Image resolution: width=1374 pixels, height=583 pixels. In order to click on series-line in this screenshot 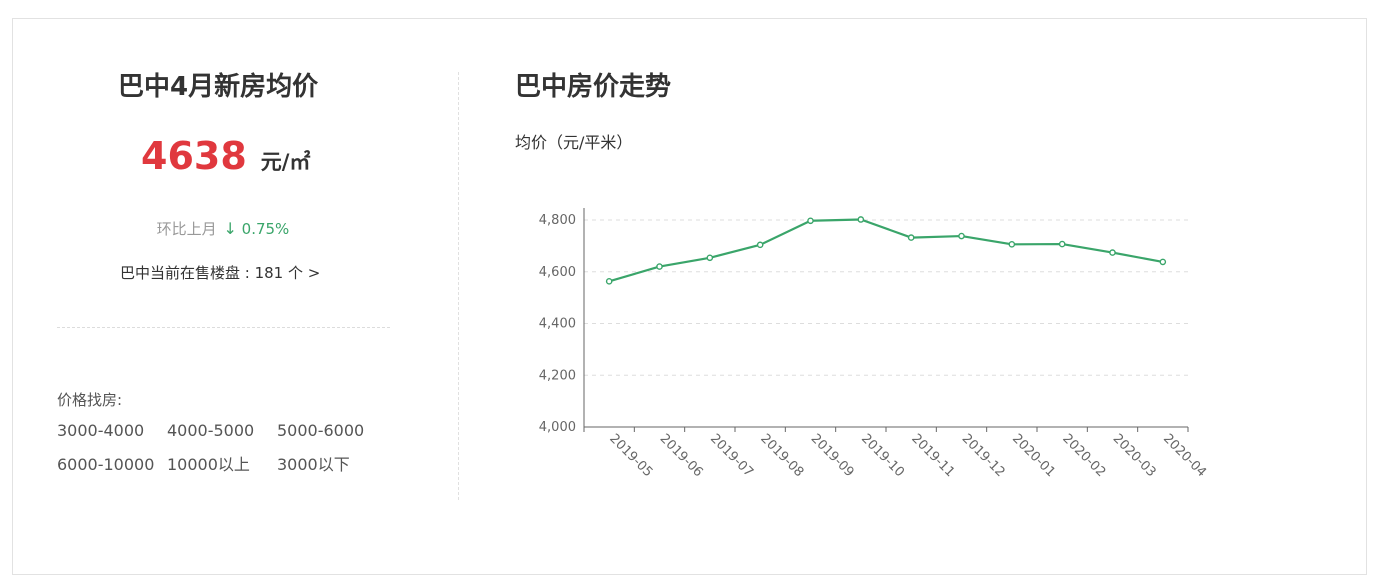, I will do `click(886, 250)`.